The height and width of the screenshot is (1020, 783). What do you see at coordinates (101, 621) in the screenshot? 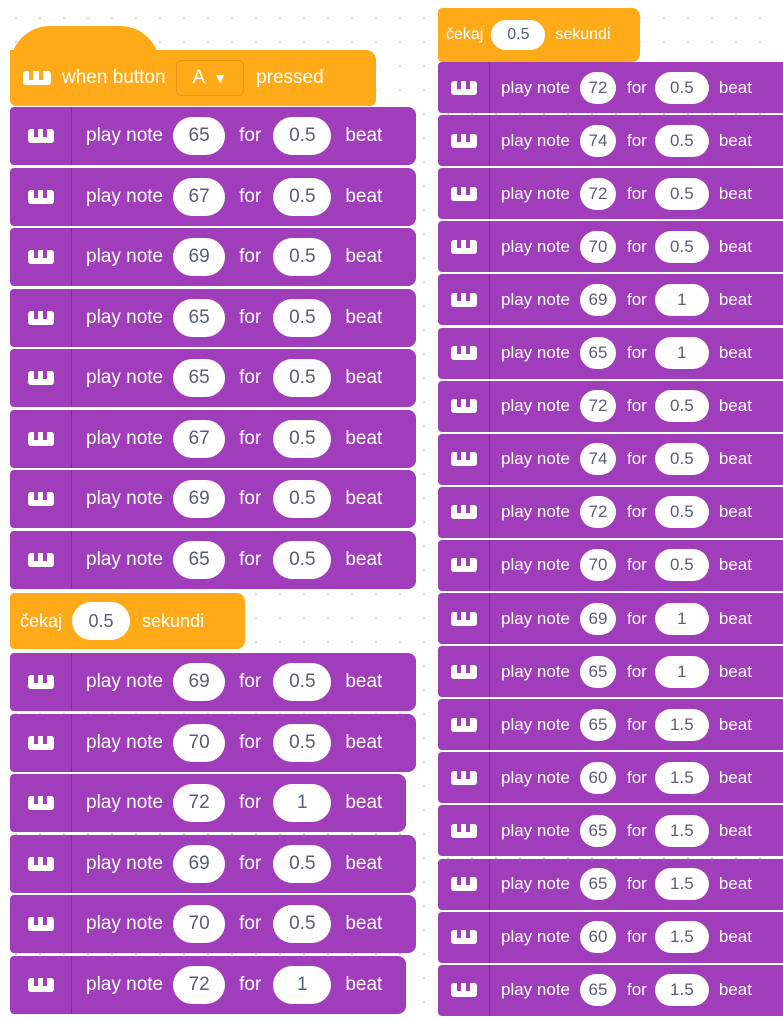
I see `wait-seconds-input: 0.5` at bounding box center [101, 621].